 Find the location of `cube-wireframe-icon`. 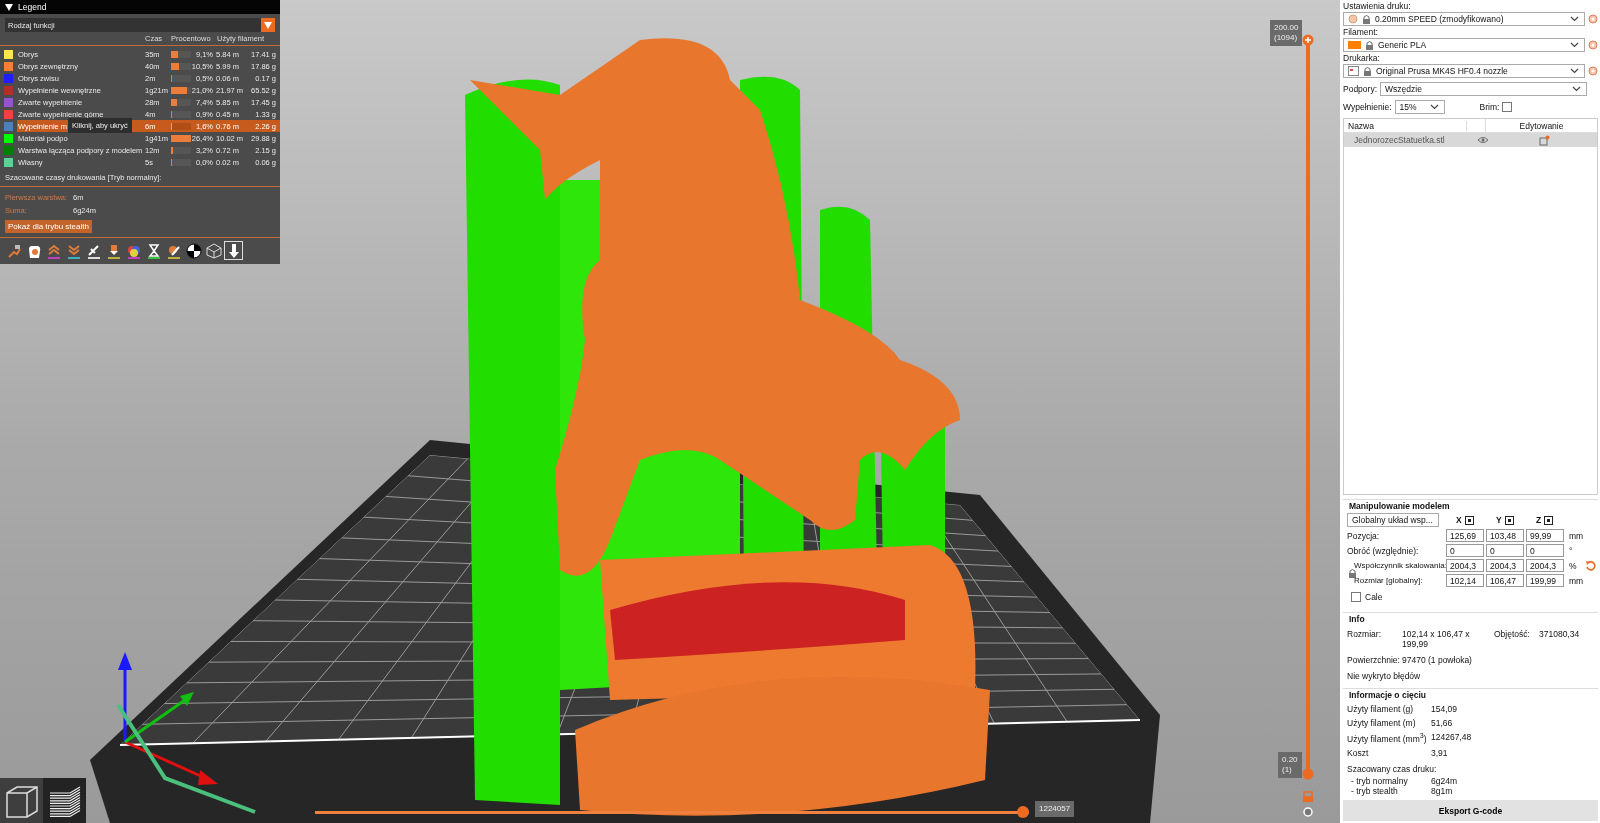

cube-wireframe-icon is located at coordinates (213, 250).